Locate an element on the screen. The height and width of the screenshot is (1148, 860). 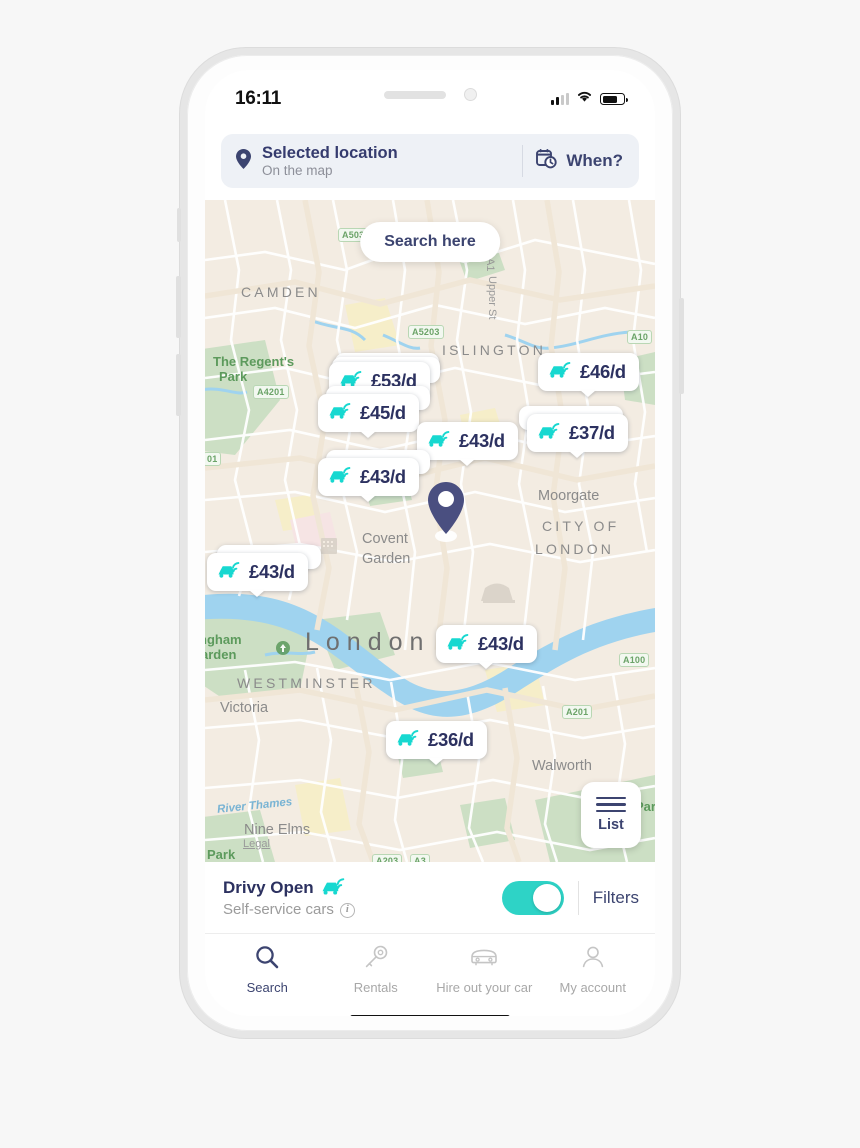
price-pin: £46/d is located at coordinates (588, 372).